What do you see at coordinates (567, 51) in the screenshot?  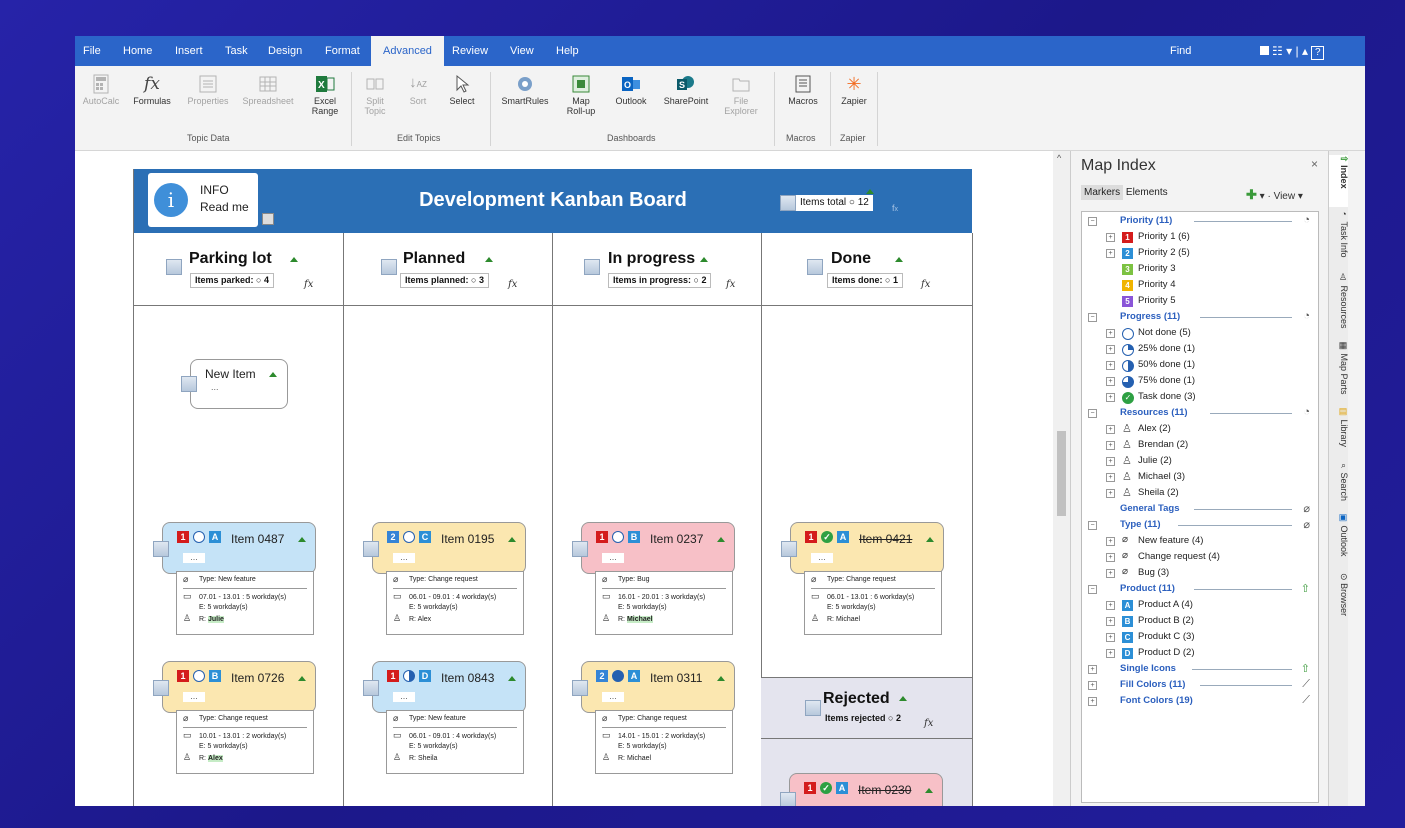 I see `menu-help: Help` at bounding box center [567, 51].